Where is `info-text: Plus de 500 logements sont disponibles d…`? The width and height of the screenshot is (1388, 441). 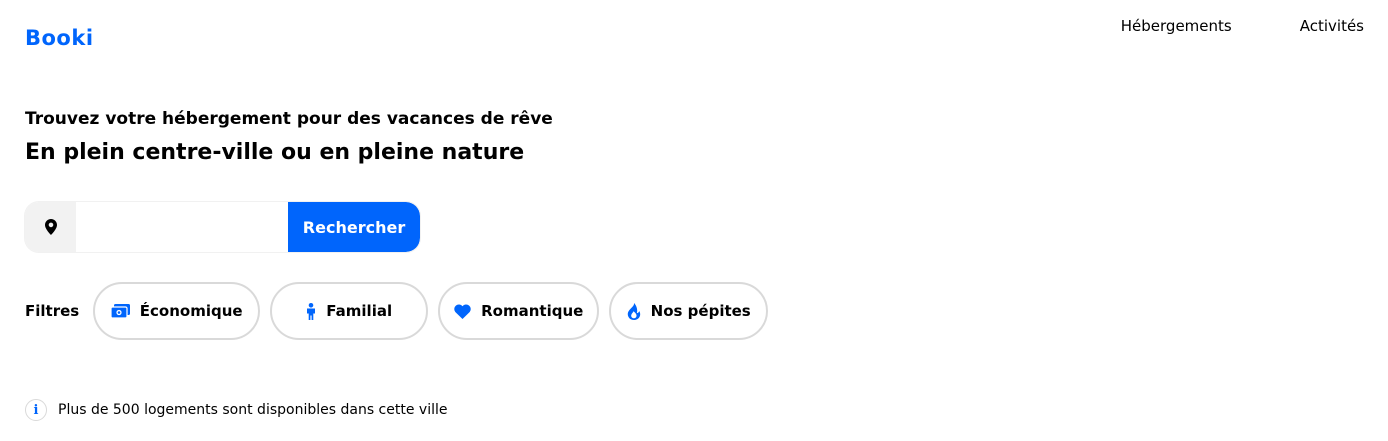
info-text: Plus de 500 logements sont disponibles d… is located at coordinates (253, 410).